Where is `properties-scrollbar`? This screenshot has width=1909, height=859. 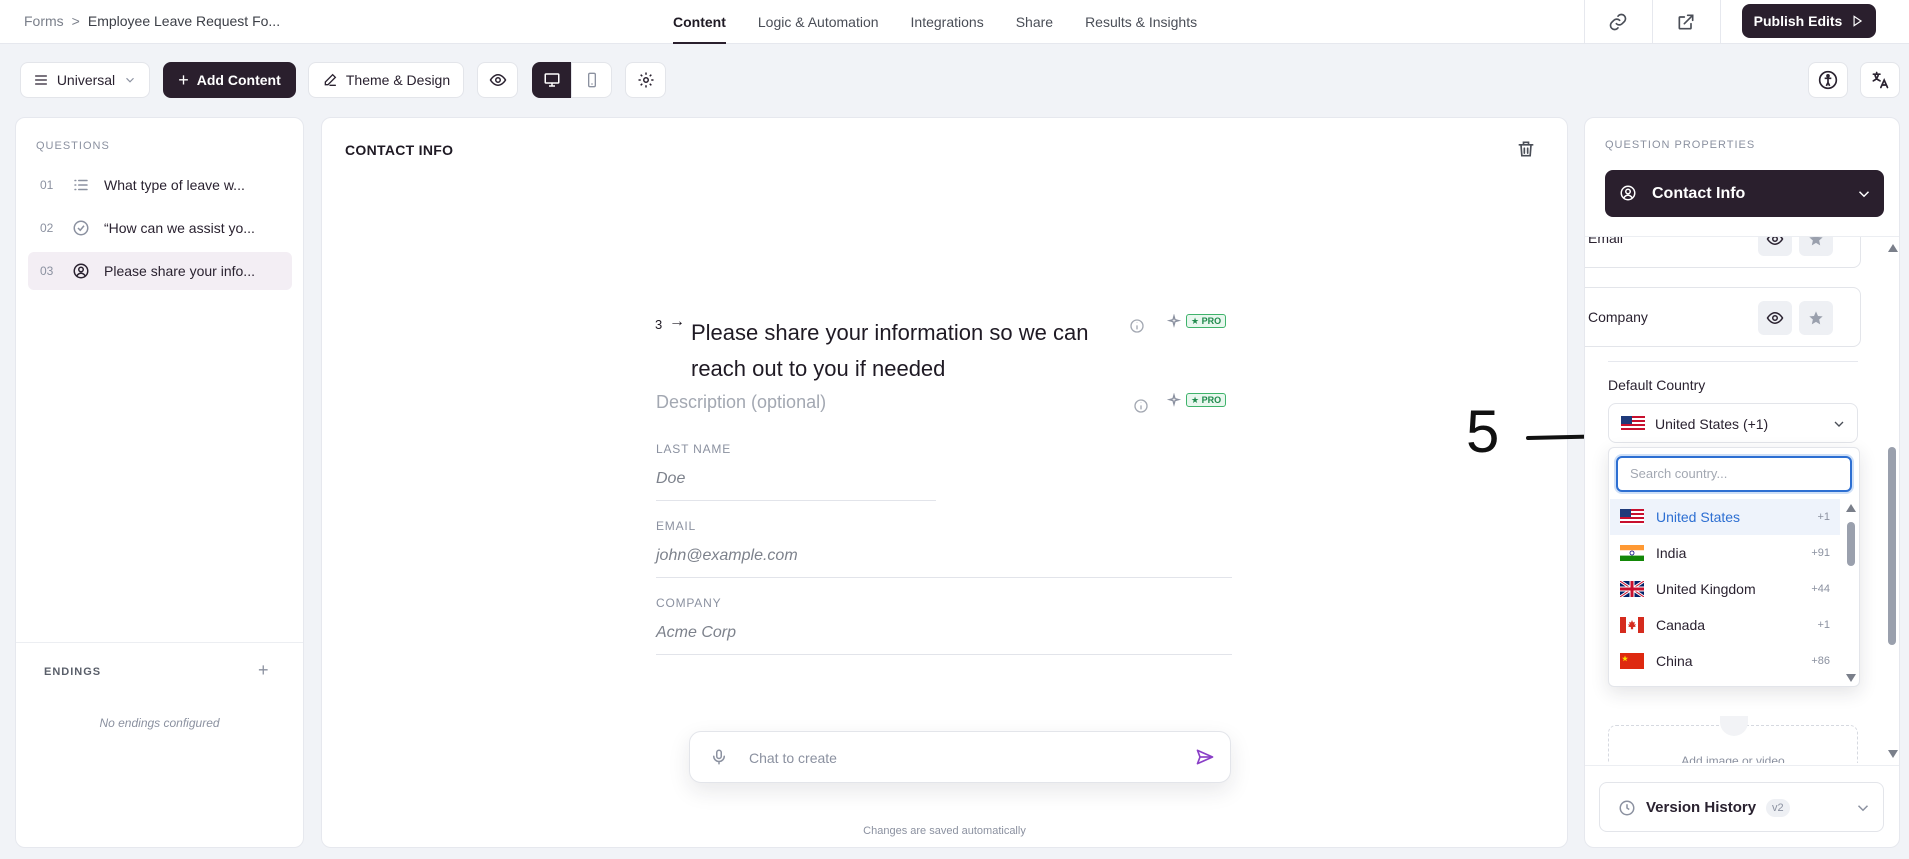 properties-scrollbar is located at coordinates (1892, 501).